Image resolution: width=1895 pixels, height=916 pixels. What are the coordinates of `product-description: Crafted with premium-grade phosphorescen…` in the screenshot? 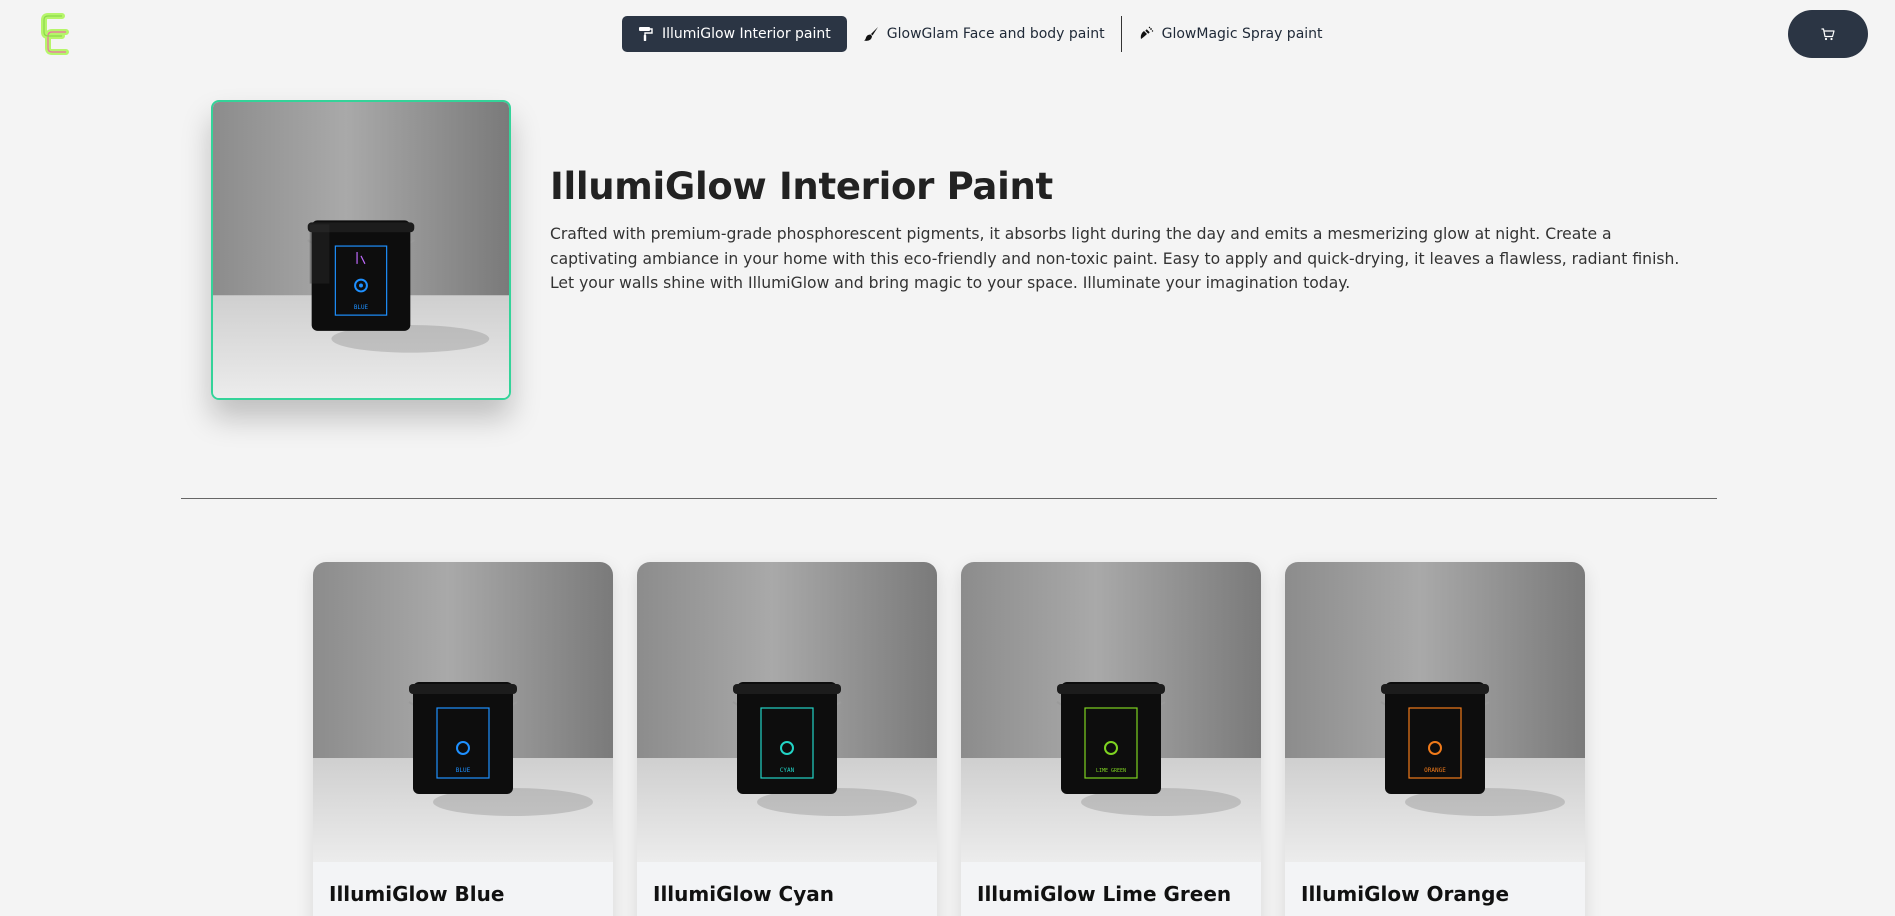 It's located at (1115, 258).